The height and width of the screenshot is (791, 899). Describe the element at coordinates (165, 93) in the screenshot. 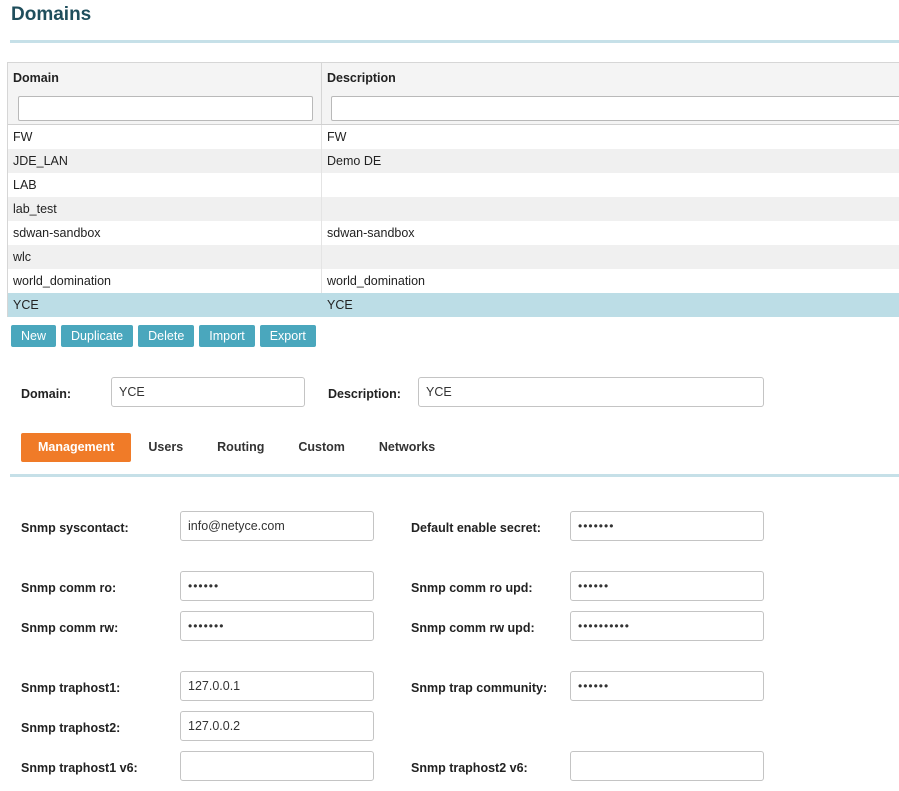

I see `column-domain: Domain` at that location.